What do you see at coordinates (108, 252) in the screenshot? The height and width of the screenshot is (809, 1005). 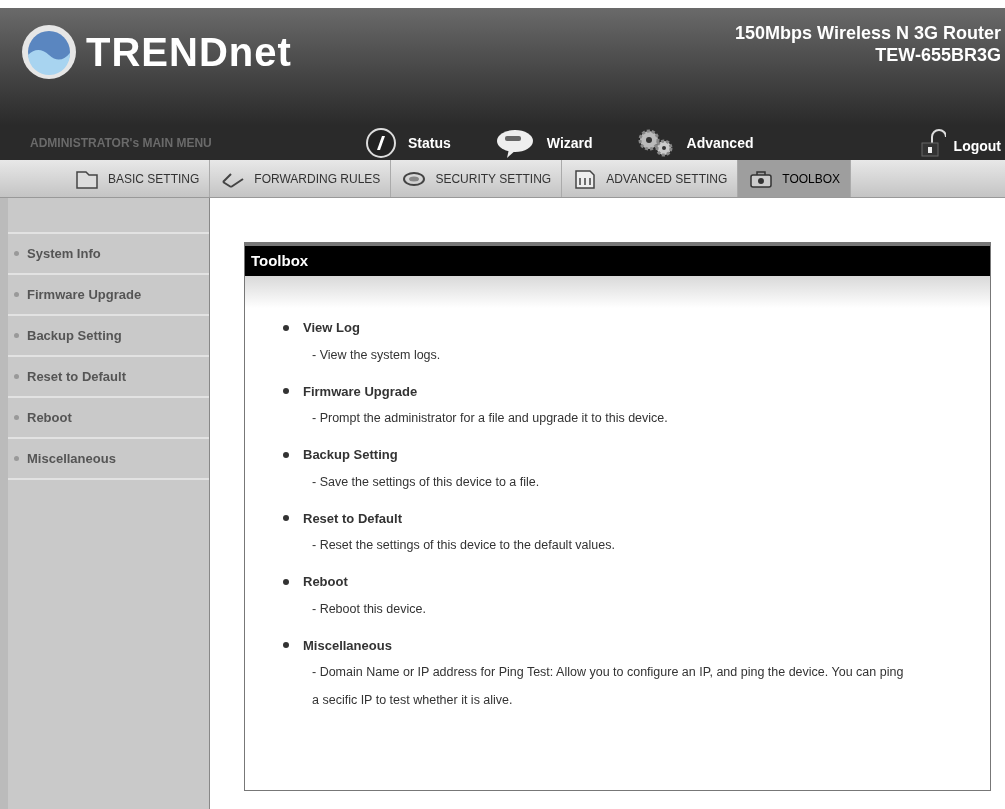 I see `sidebar-item: System Info` at bounding box center [108, 252].